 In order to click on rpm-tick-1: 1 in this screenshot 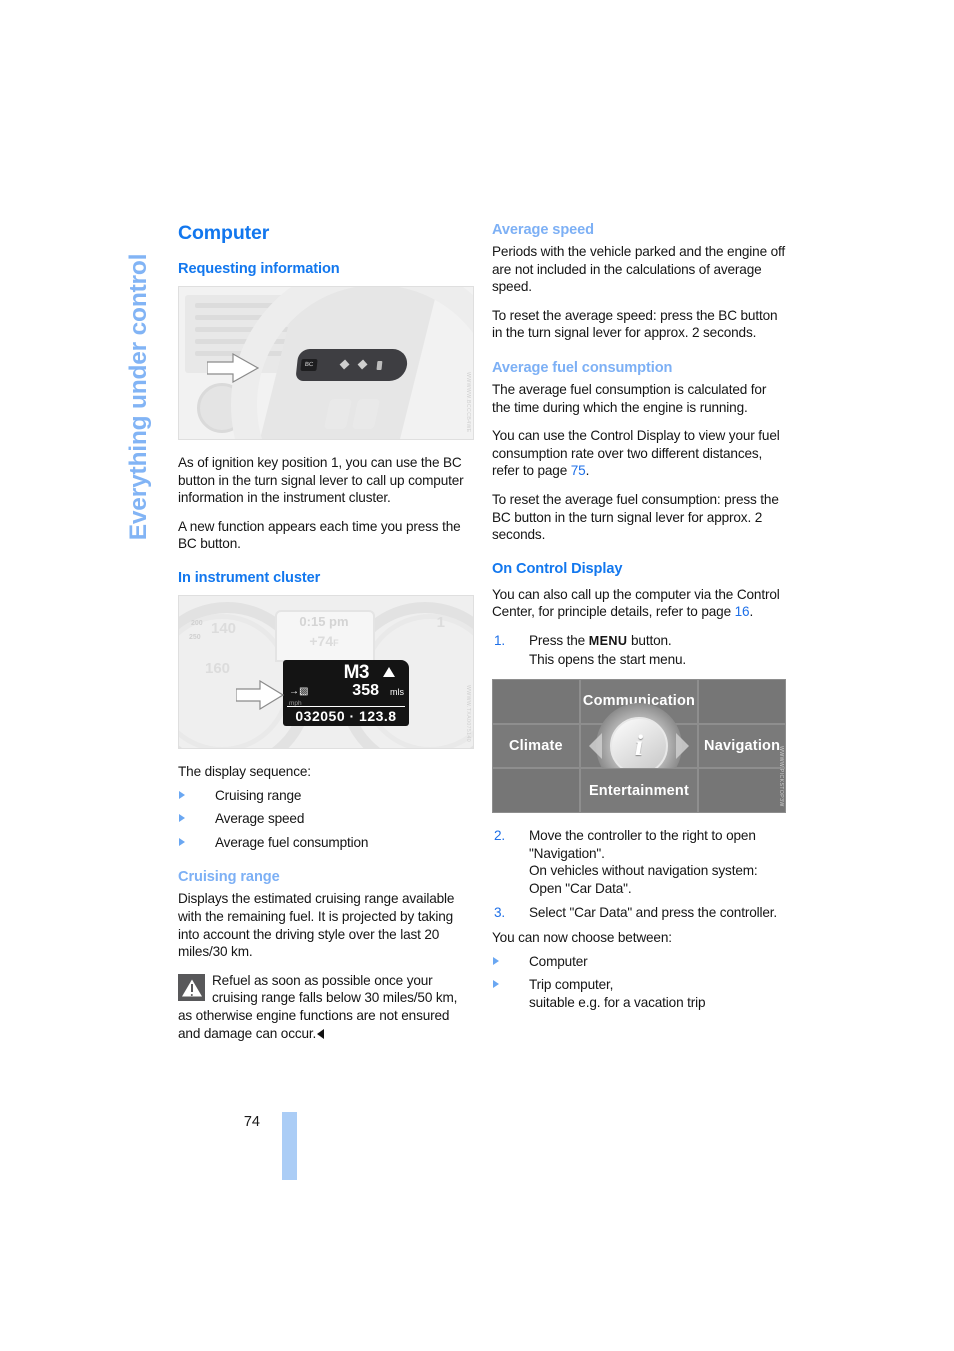, I will do `click(440, 622)`.